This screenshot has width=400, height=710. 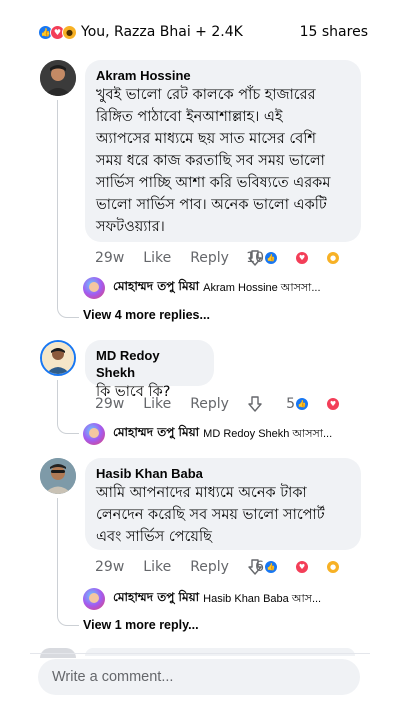 I want to click on reaction-count-number: 10, so click(x=255, y=258).